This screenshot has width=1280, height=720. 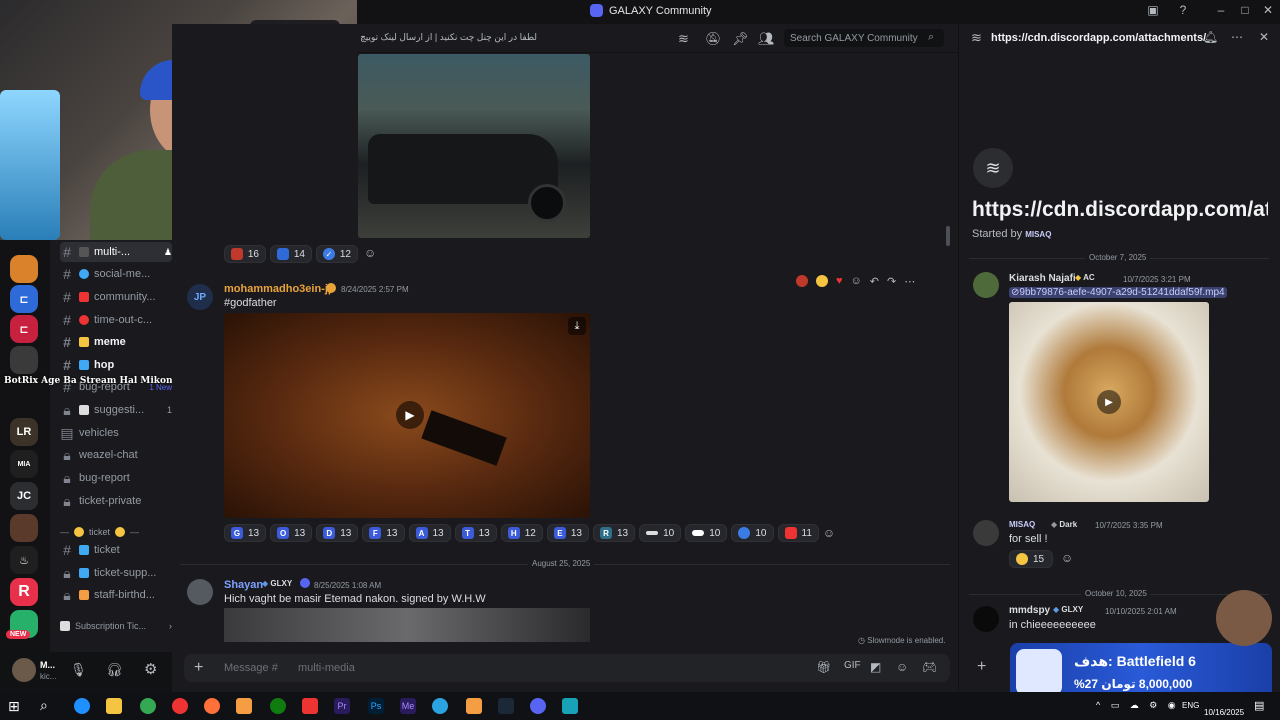 I want to click on message-author: Shayan, so click(x=243, y=585).